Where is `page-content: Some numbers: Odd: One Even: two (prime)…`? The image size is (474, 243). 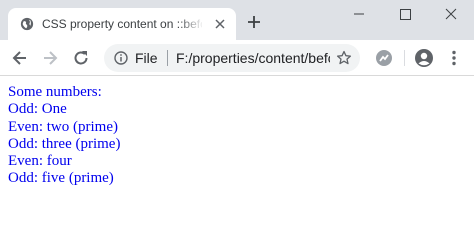 page-content: Some numbers: Odd: One Even: two (prime)… is located at coordinates (64, 136).